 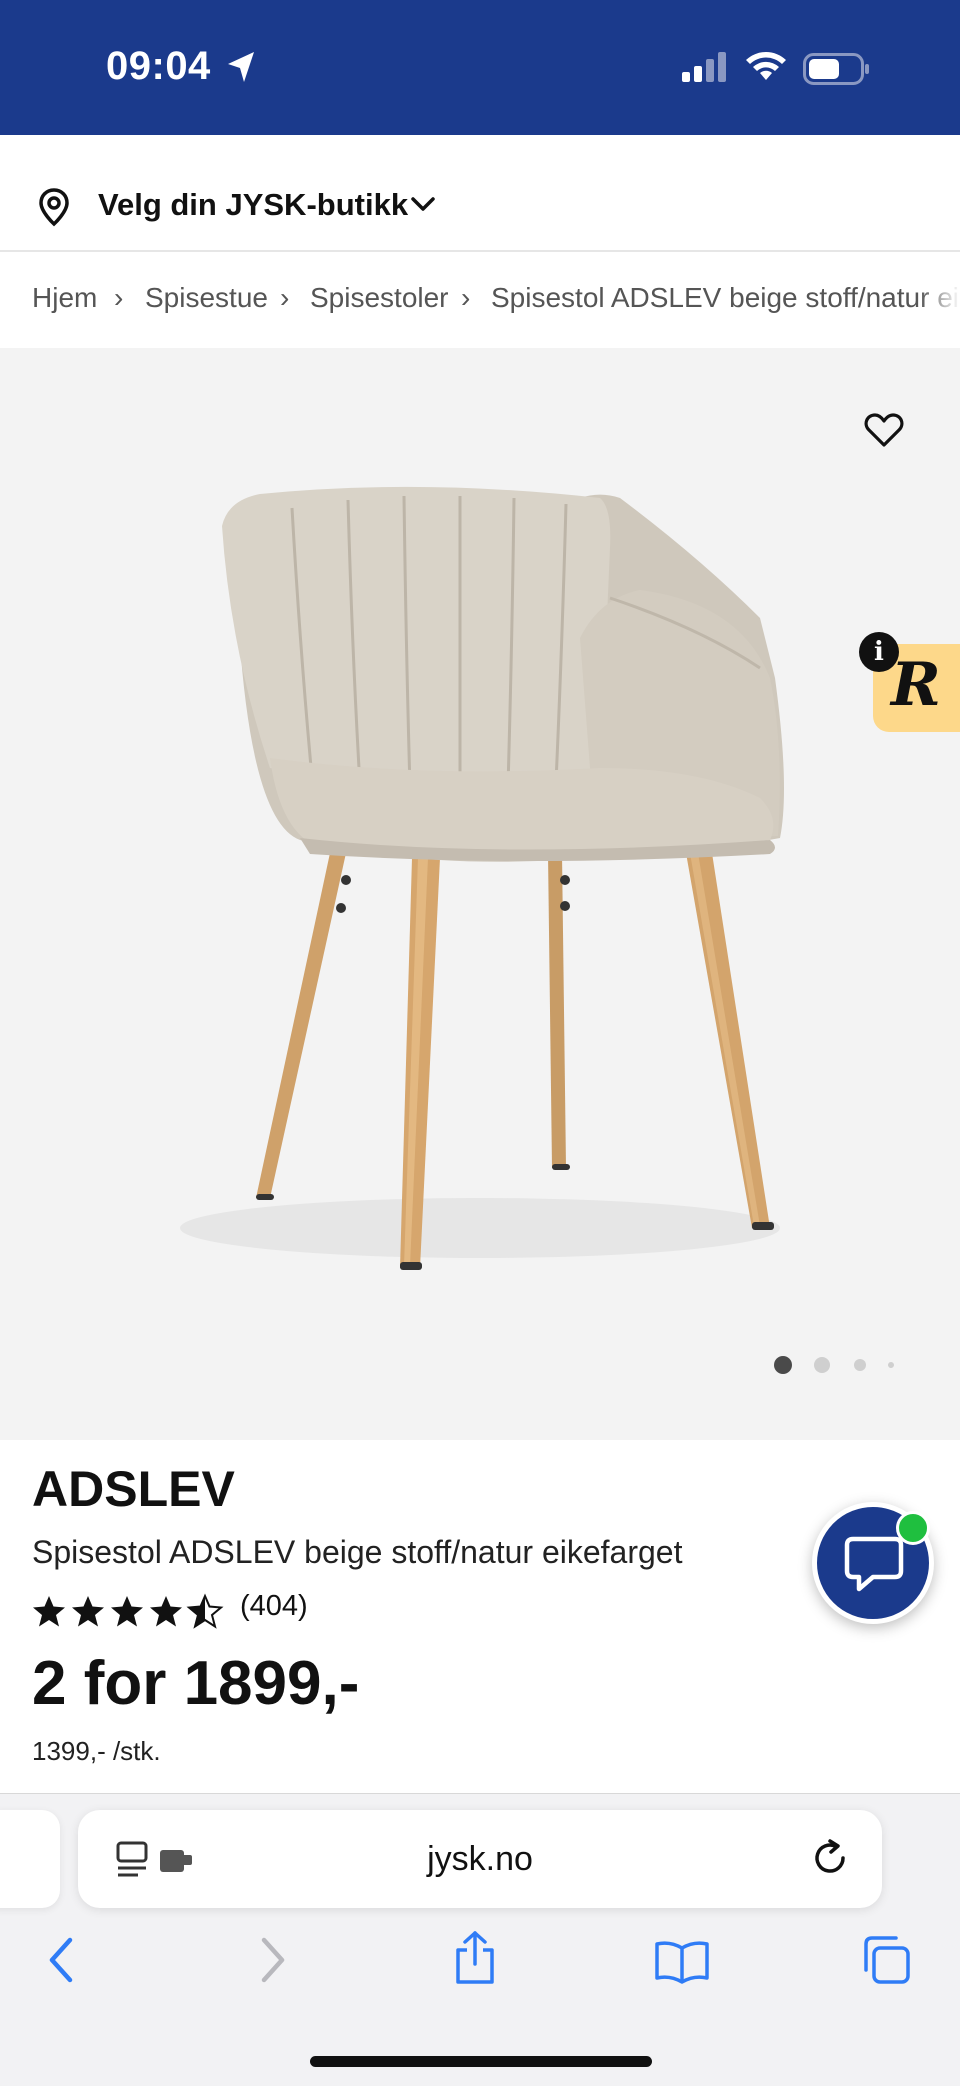 What do you see at coordinates (879, 652) in the screenshot?
I see `info-icon: i` at bounding box center [879, 652].